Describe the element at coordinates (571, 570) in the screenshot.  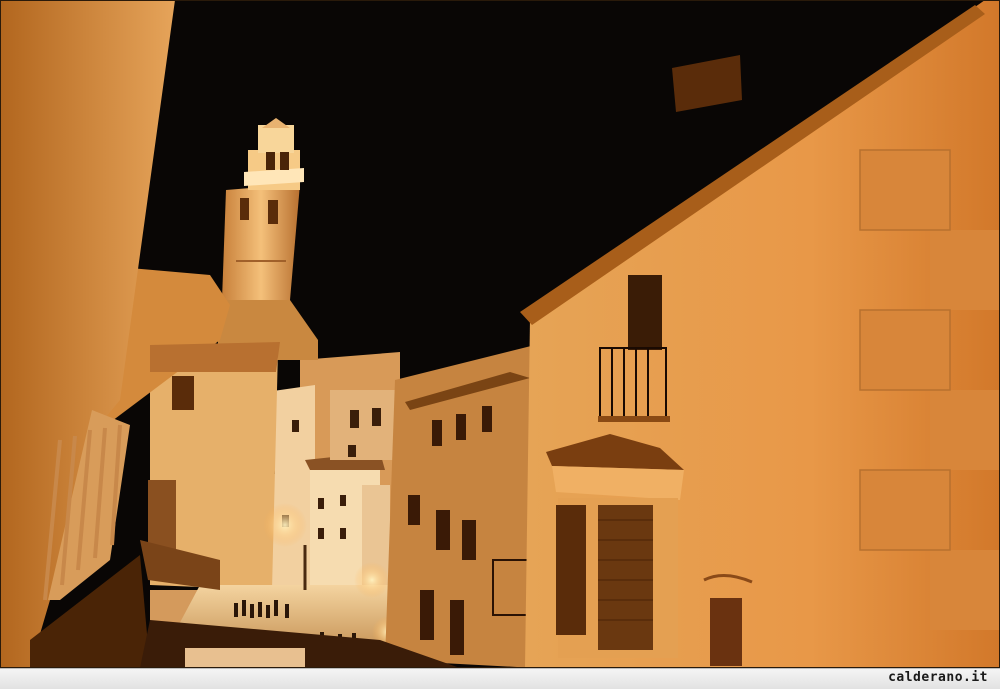
I see `lower-shutter-left` at that location.